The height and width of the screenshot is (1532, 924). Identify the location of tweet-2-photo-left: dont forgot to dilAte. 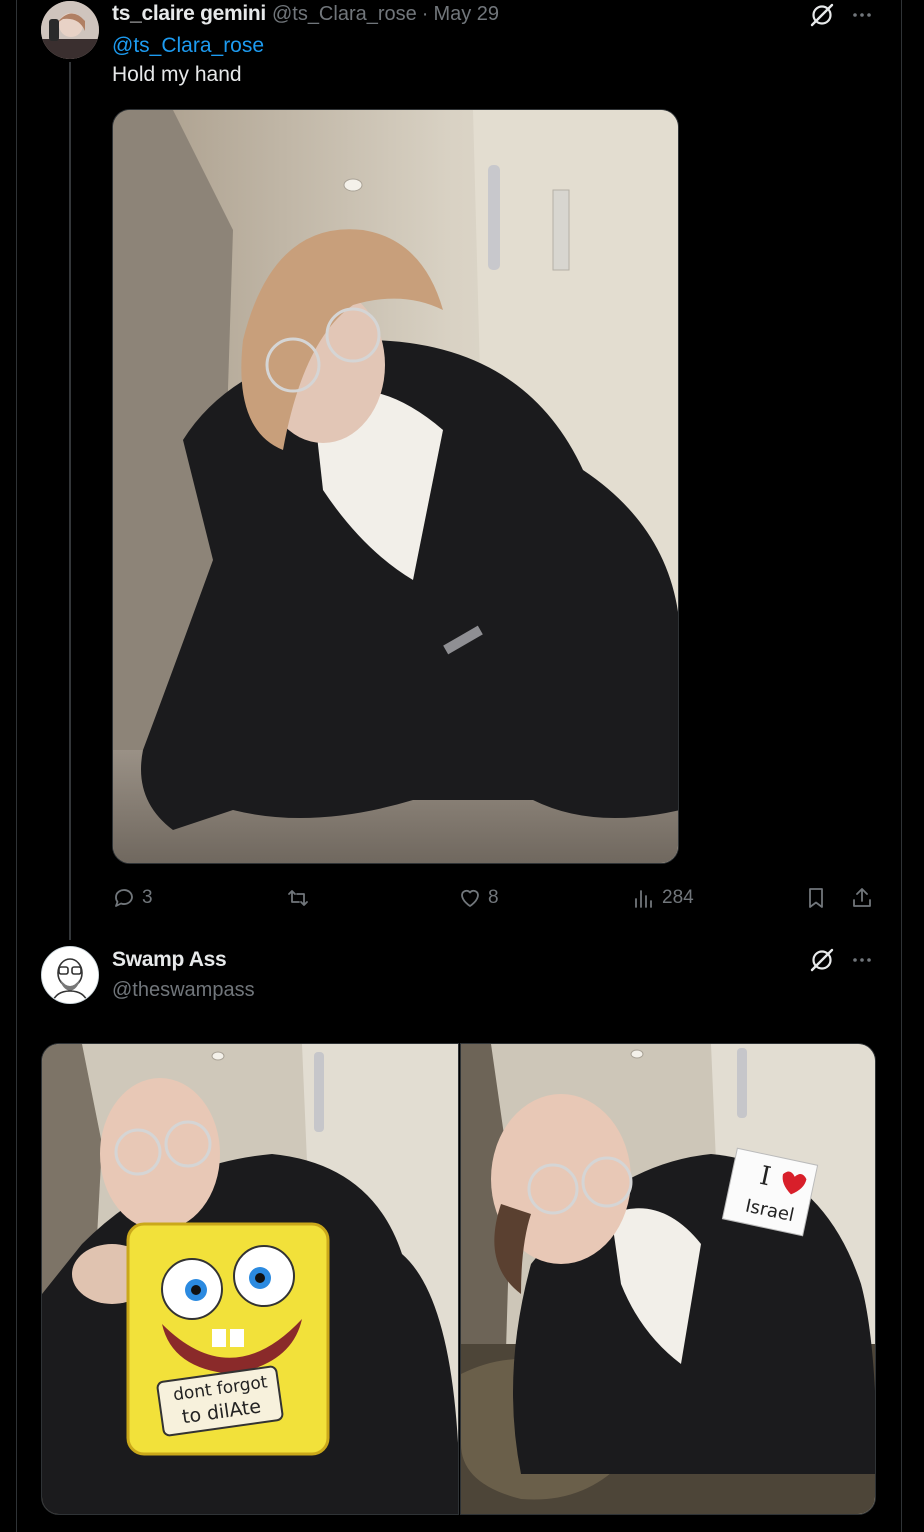
(250, 1279).